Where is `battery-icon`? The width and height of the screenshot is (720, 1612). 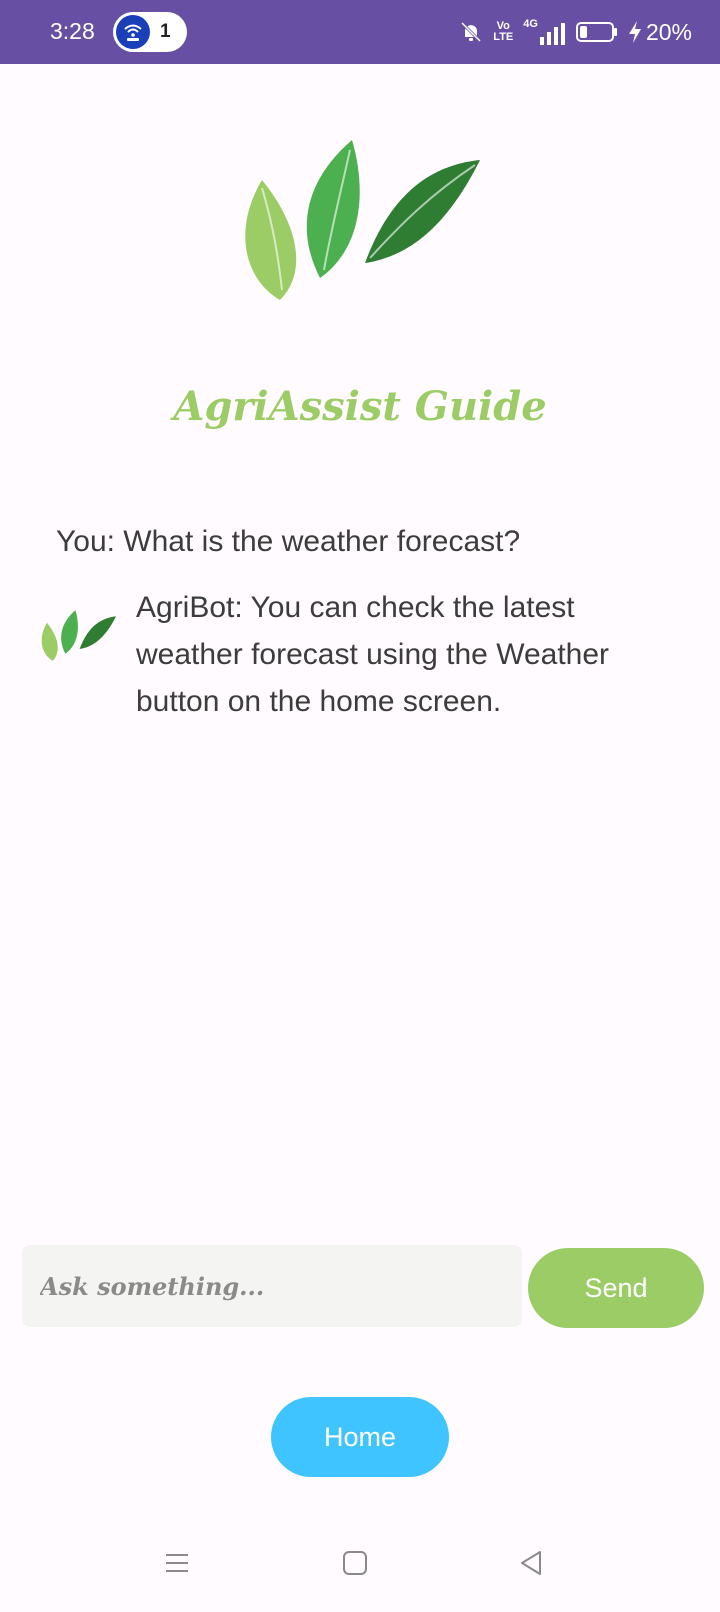
battery-icon is located at coordinates (596, 32).